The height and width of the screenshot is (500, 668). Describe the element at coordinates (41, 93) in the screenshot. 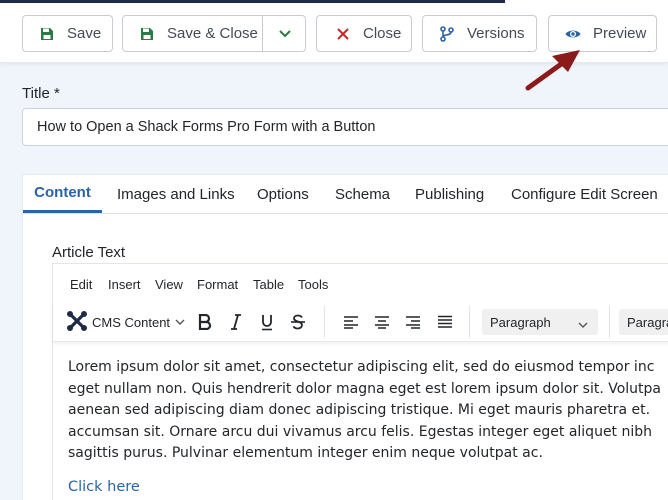

I see `title-label: Title *` at that location.